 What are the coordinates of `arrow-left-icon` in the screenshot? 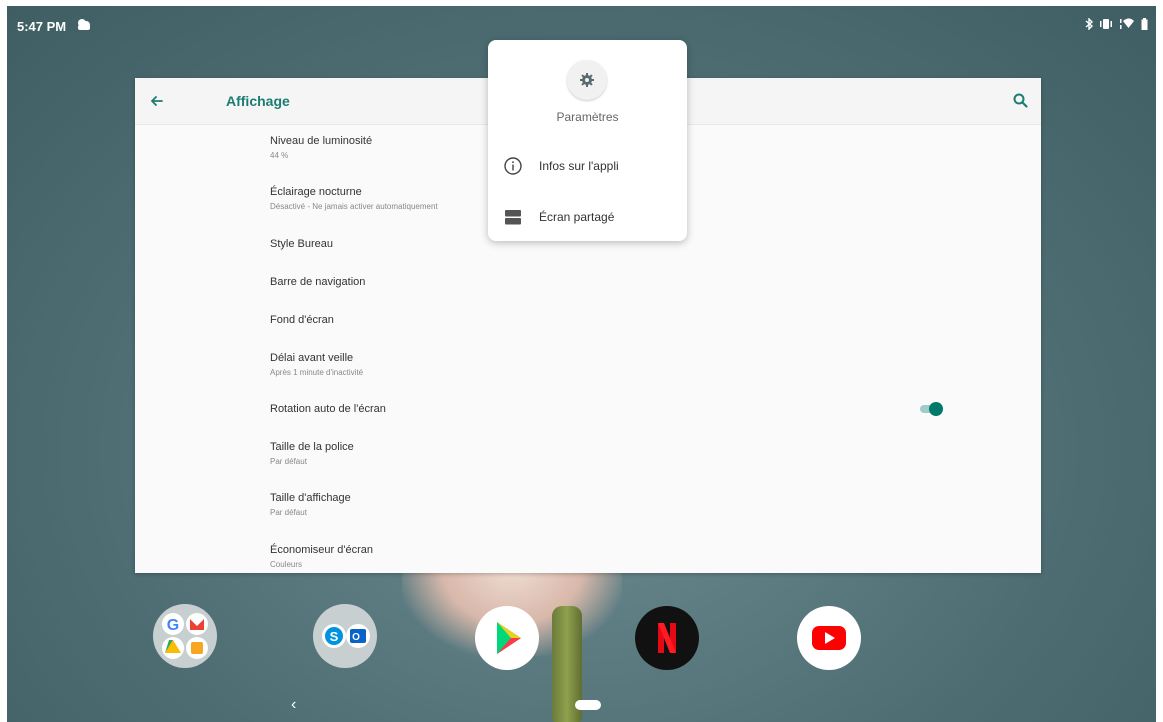 It's located at (157, 101).